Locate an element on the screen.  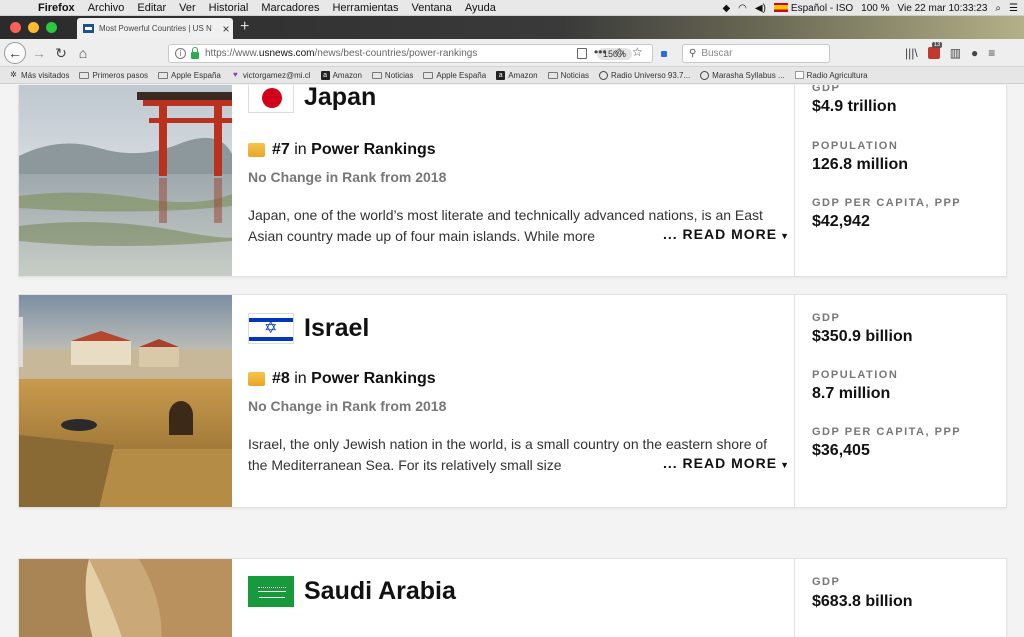
bookmark-apple-espana: Apple España is located at coordinates (189, 75).